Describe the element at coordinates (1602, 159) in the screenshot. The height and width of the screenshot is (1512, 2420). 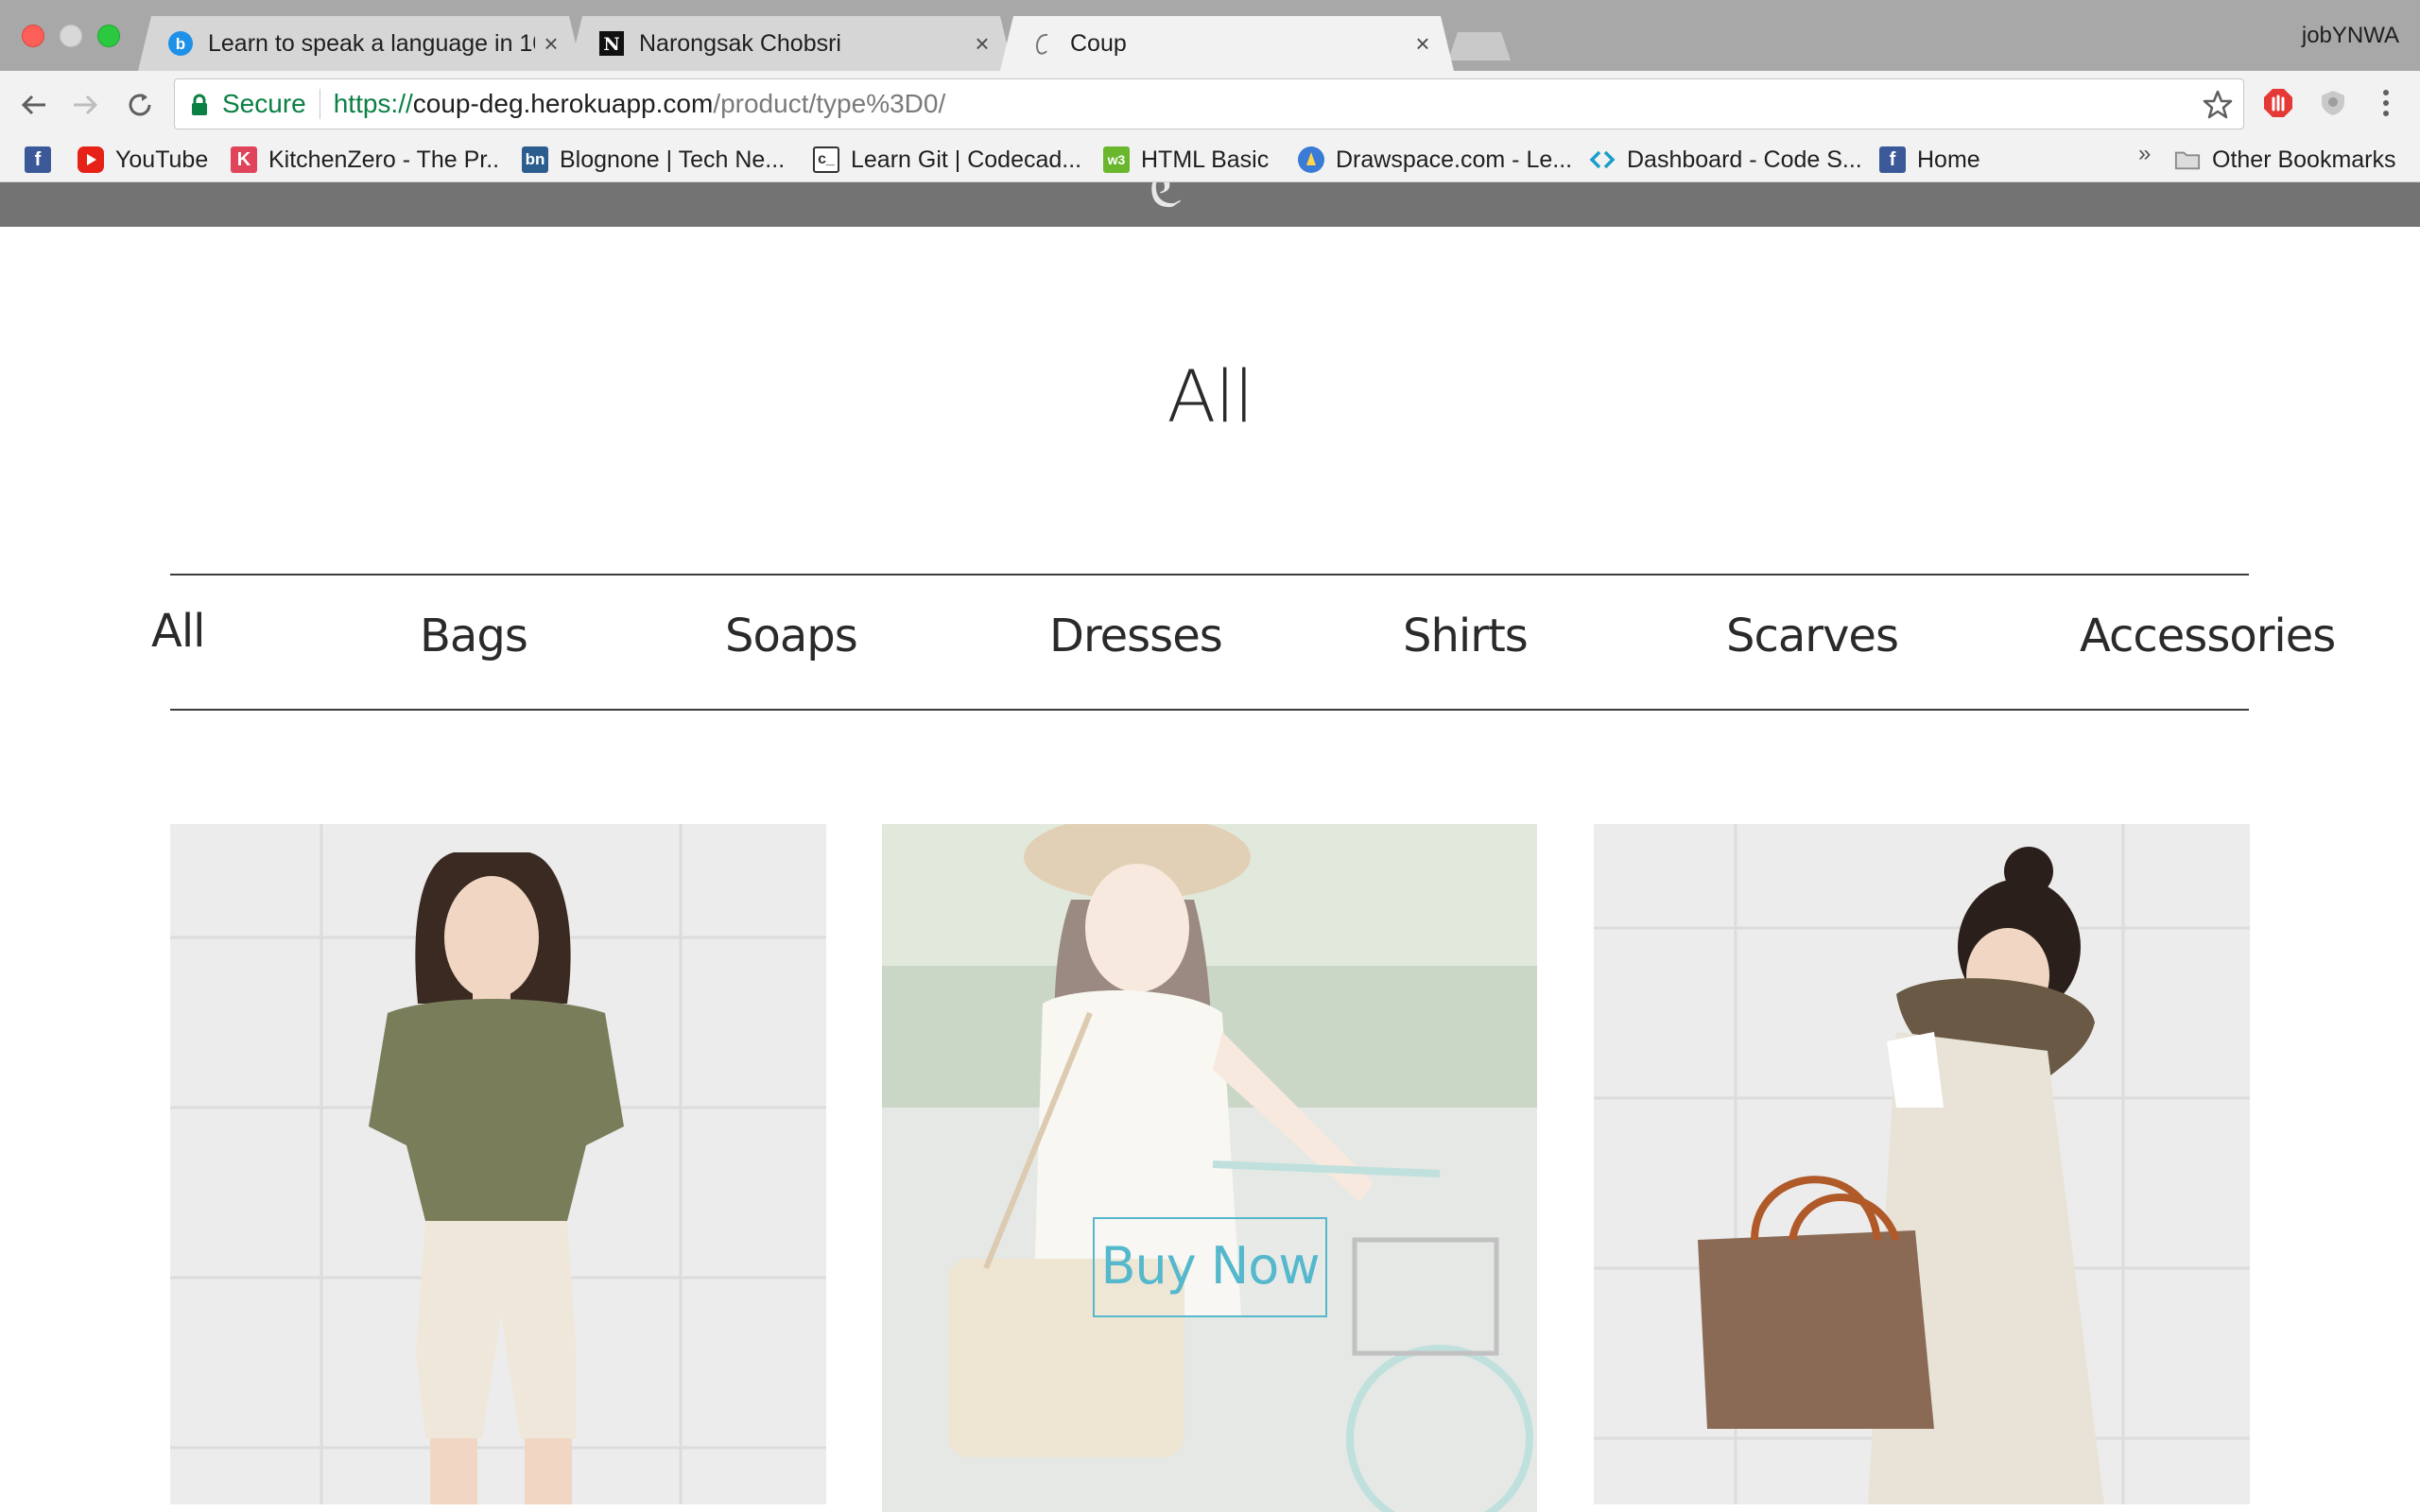
I see `codeschool-icon` at that location.